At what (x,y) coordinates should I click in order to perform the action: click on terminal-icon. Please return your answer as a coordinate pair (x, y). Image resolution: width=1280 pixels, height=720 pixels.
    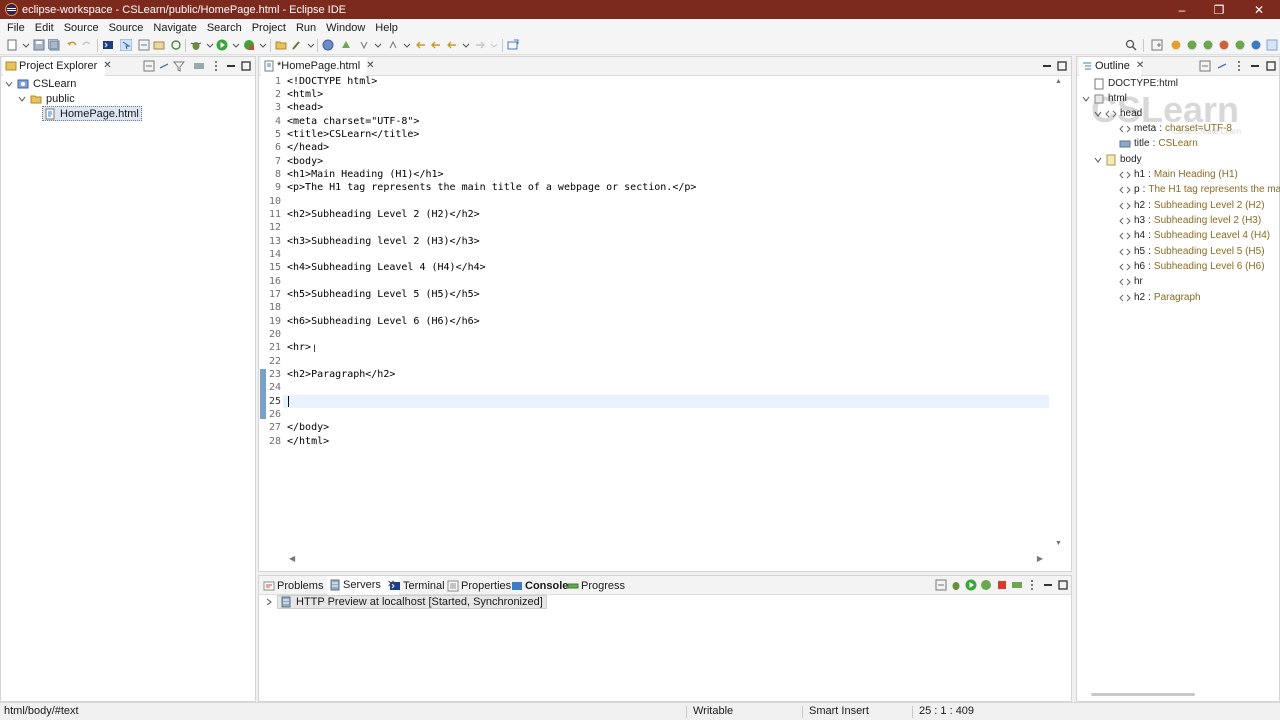
    Looking at the image, I should click on (108, 45).